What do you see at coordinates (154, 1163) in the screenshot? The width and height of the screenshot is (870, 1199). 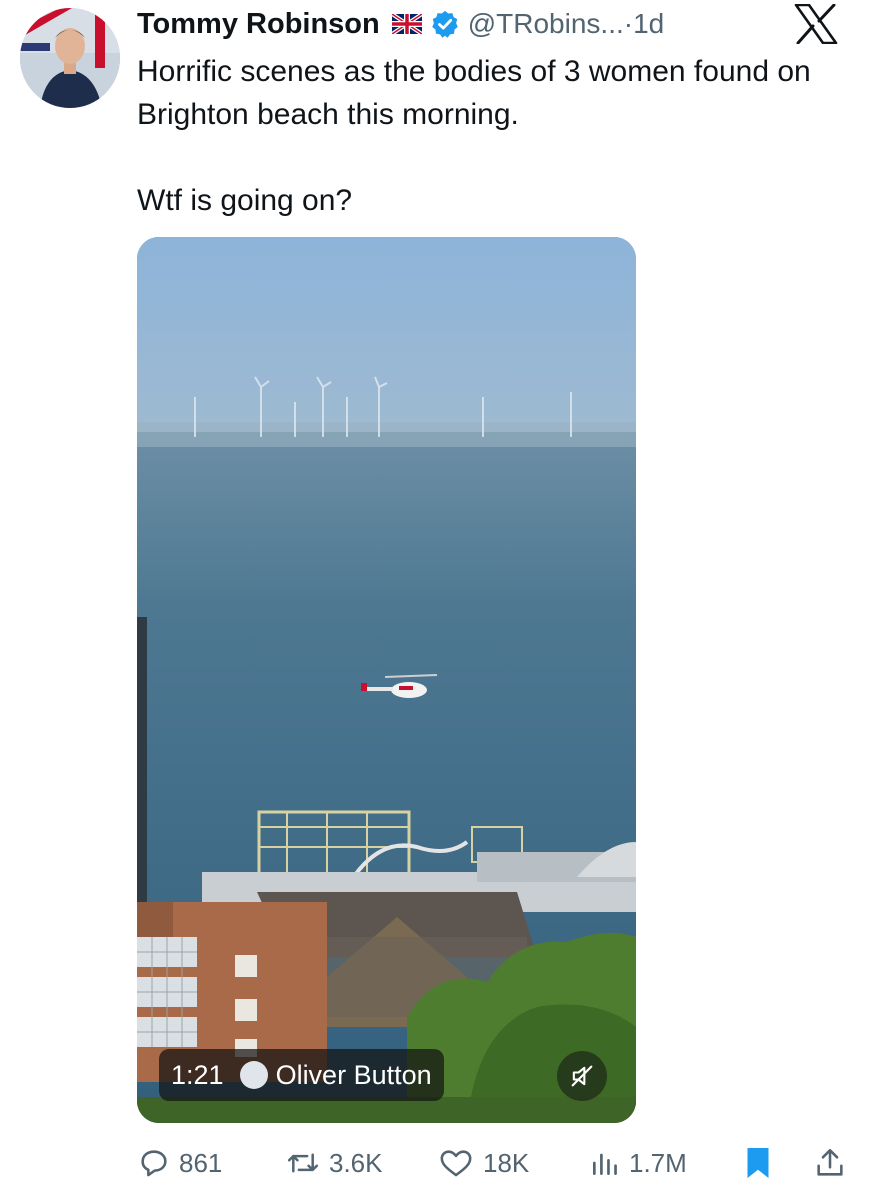 I see `reply-icon` at bounding box center [154, 1163].